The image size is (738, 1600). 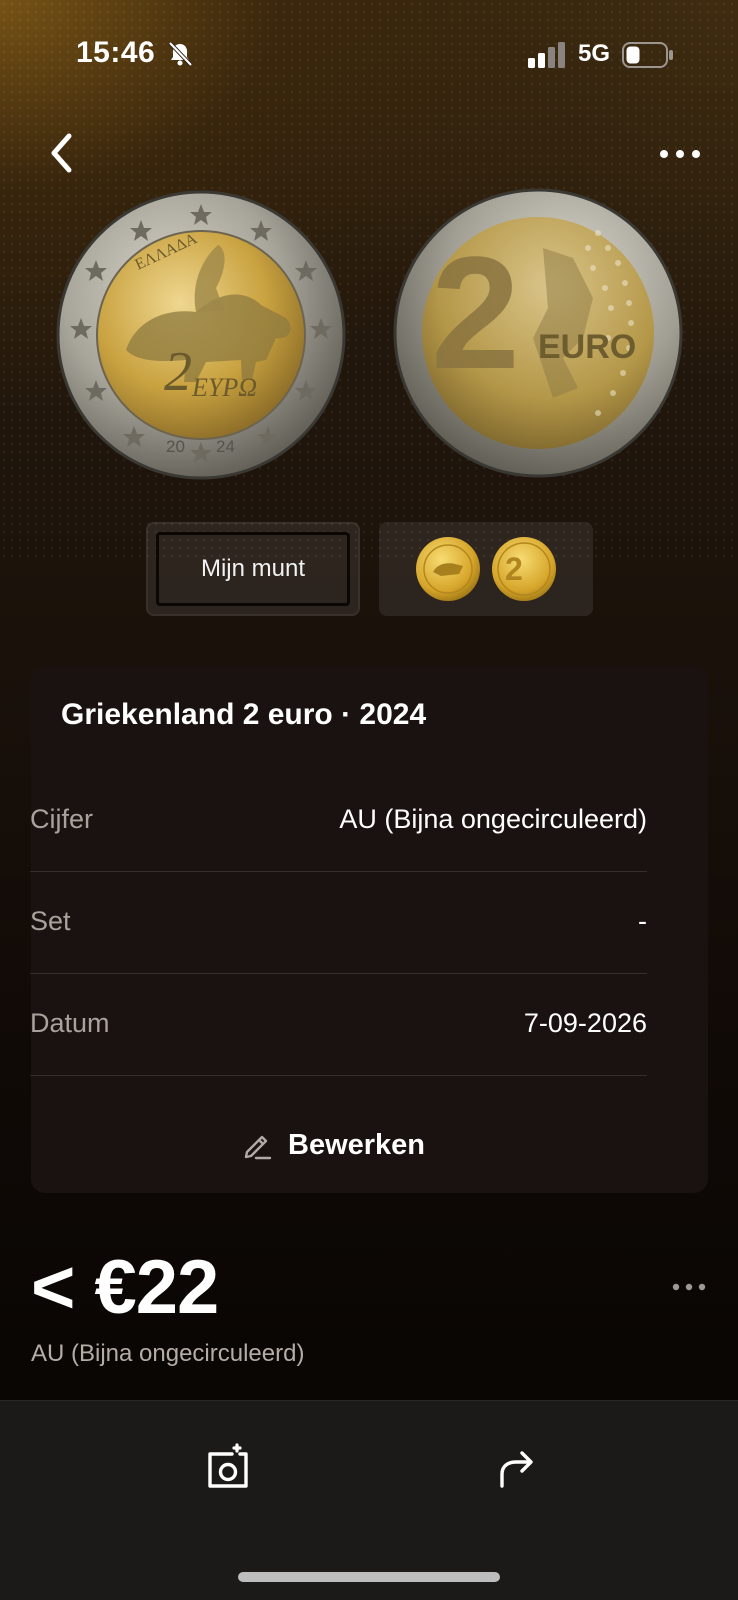 What do you see at coordinates (338, 923) in the screenshot?
I see `detail-row-set: Set -` at bounding box center [338, 923].